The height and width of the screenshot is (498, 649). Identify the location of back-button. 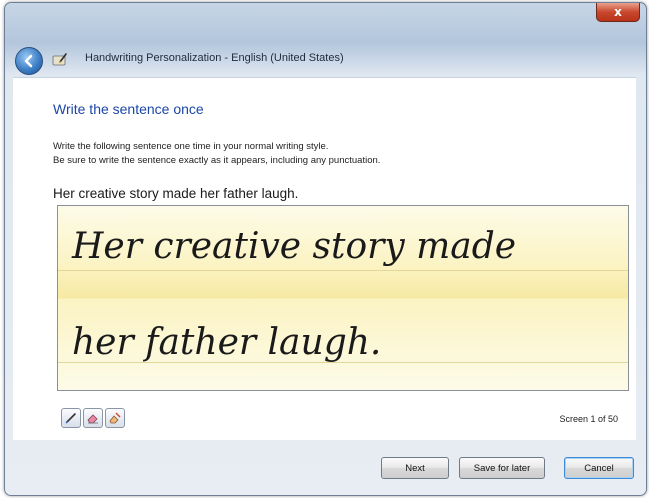
(29, 61).